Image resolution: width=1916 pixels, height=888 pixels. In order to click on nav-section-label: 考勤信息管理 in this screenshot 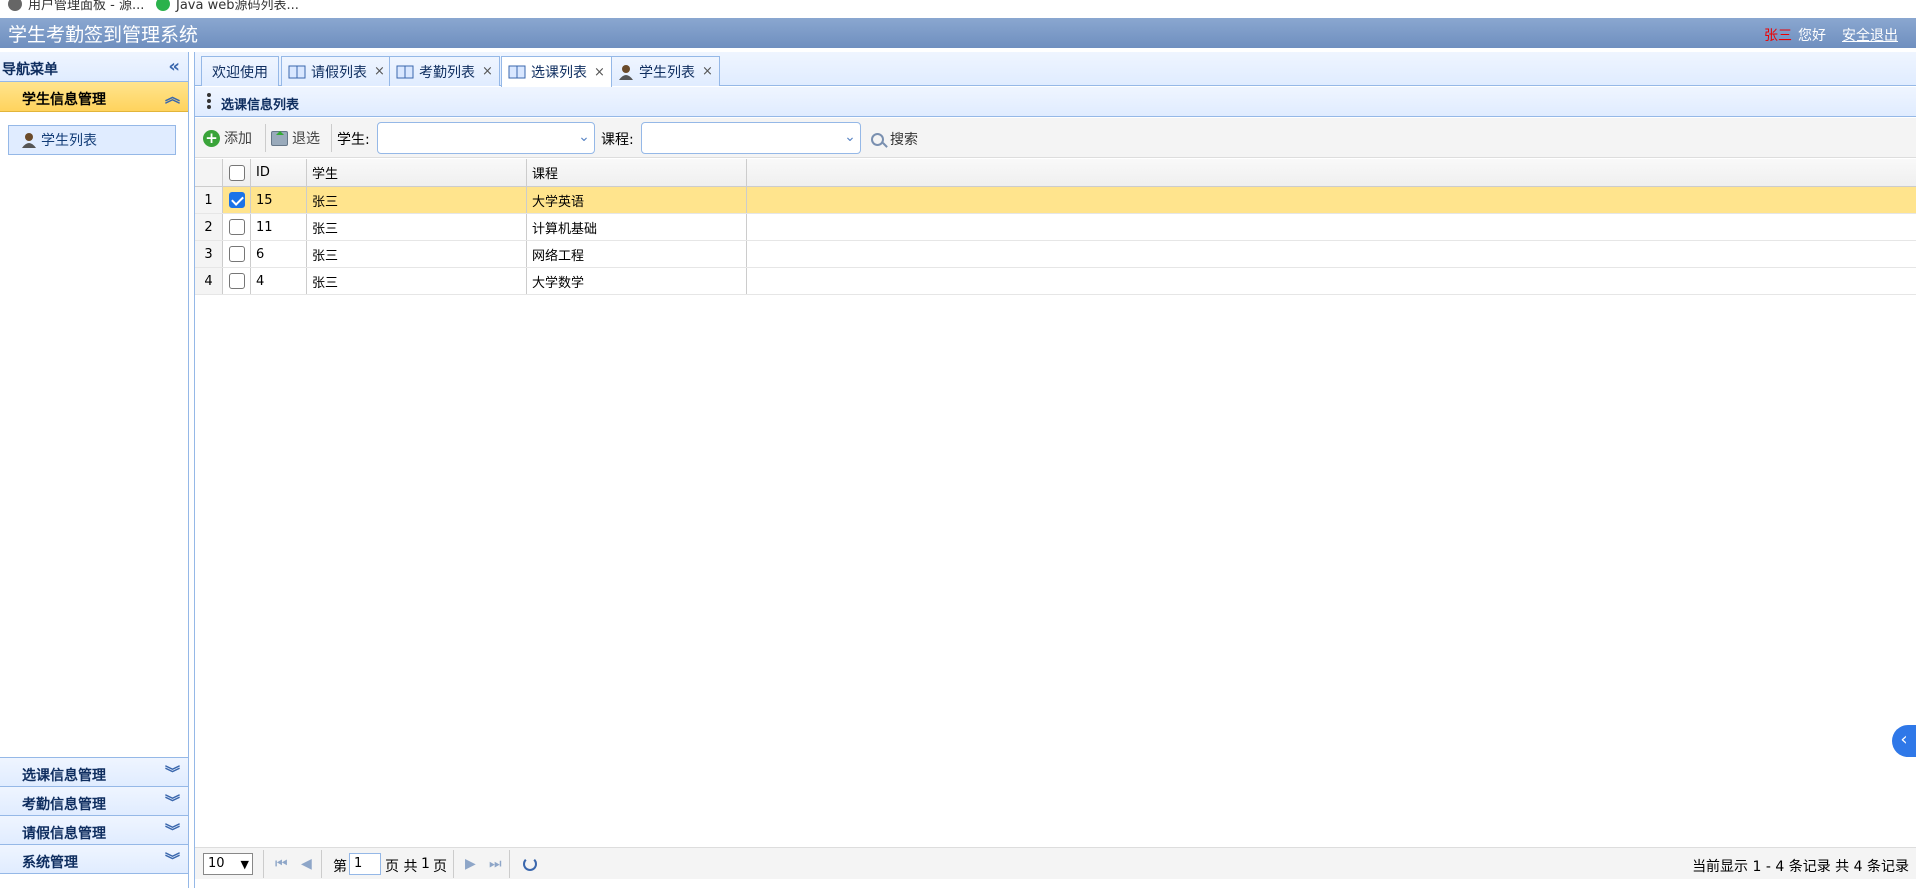, I will do `click(64, 805)`.